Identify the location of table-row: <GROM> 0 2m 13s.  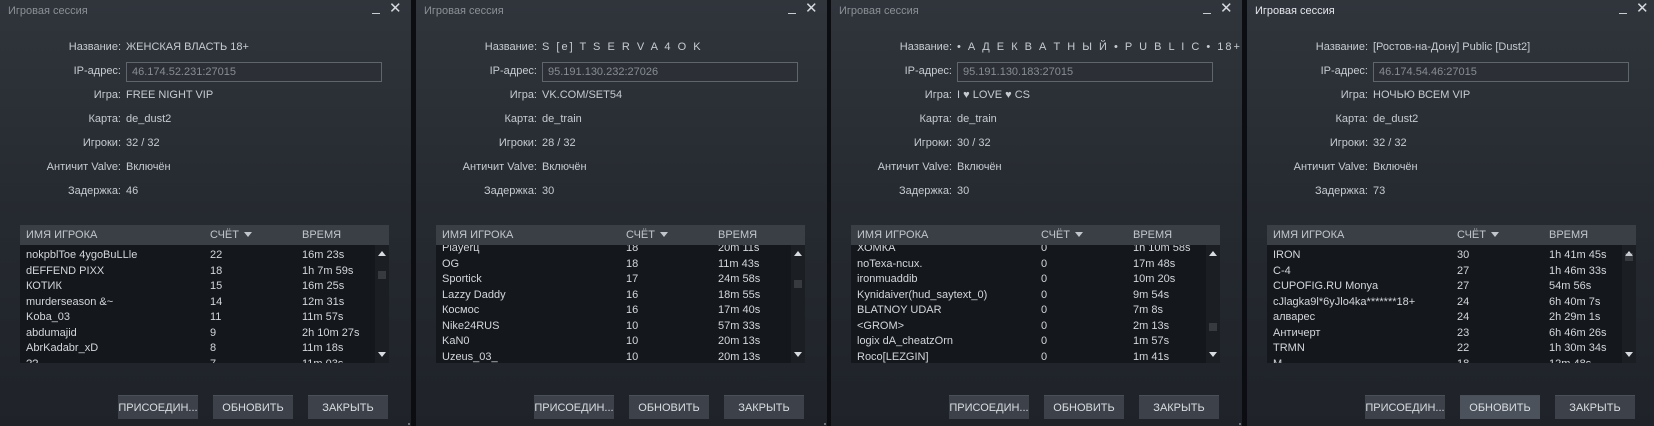
(1027, 327).